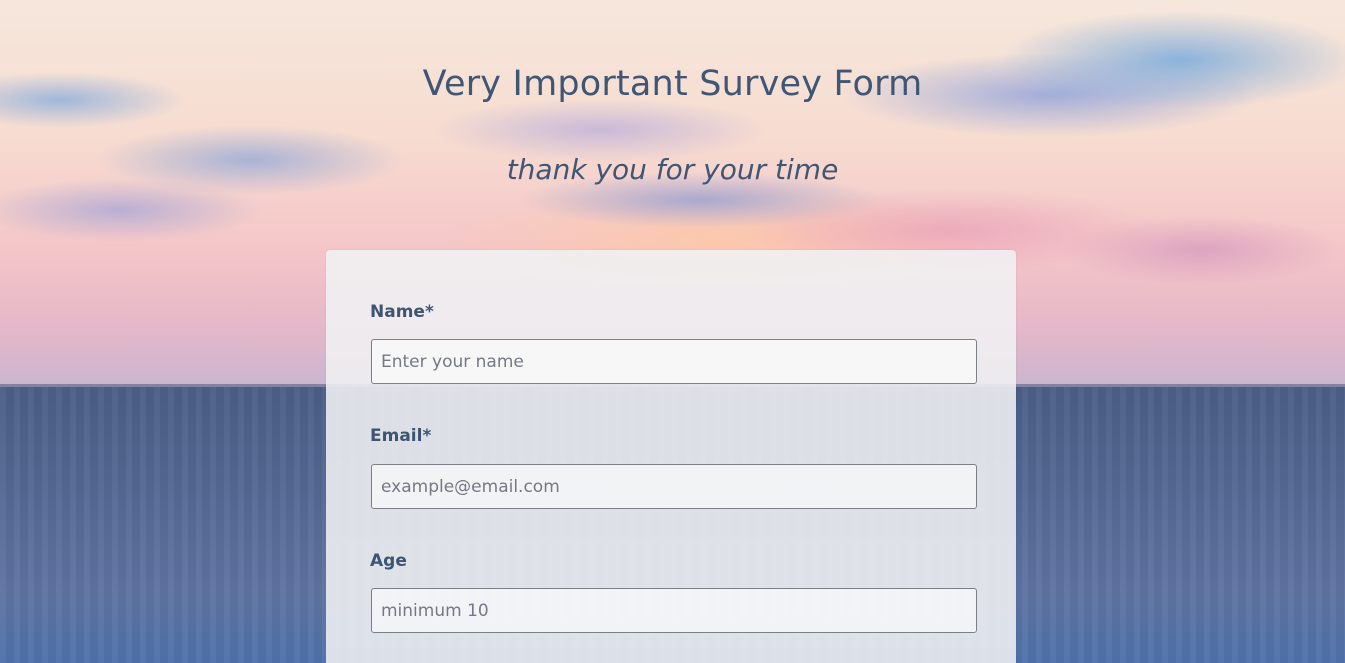 Image resolution: width=1345 pixels, height=663 pixels. I want to click on page-title: Very Important Survey Form, so click(672, 84).